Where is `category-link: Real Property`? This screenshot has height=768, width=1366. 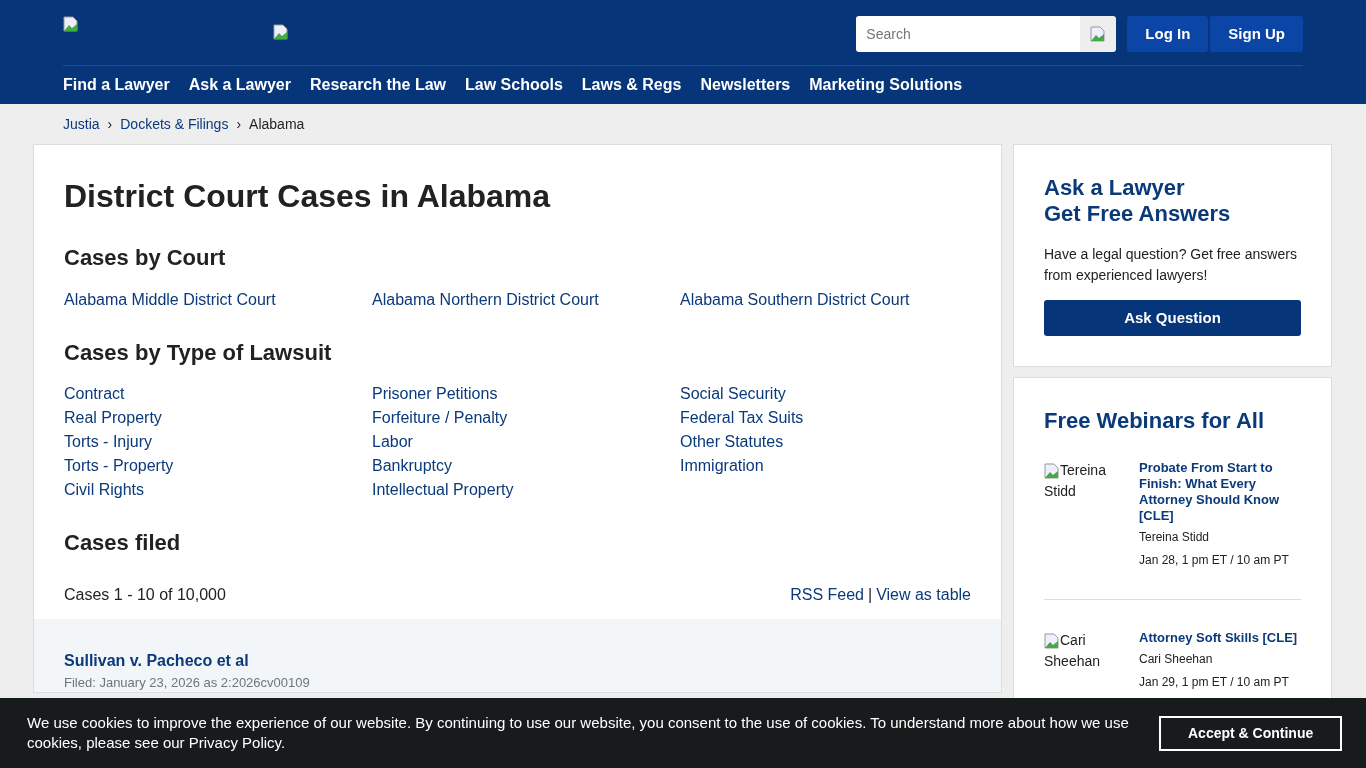
category-link: Real Property is located at coordinates (218, 418).